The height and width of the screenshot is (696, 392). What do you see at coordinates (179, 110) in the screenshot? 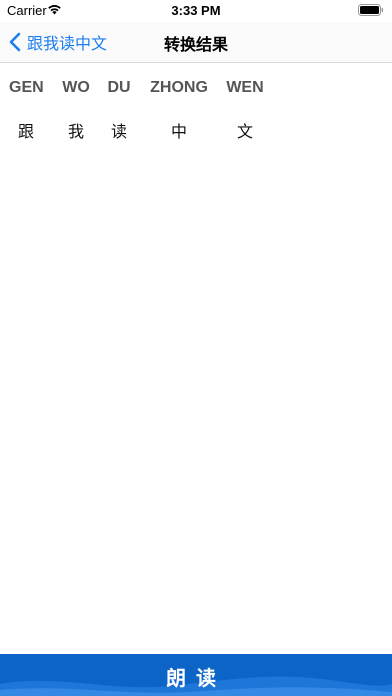
I see `result-item: ZHONG 中` at bounding box center [179, 110].